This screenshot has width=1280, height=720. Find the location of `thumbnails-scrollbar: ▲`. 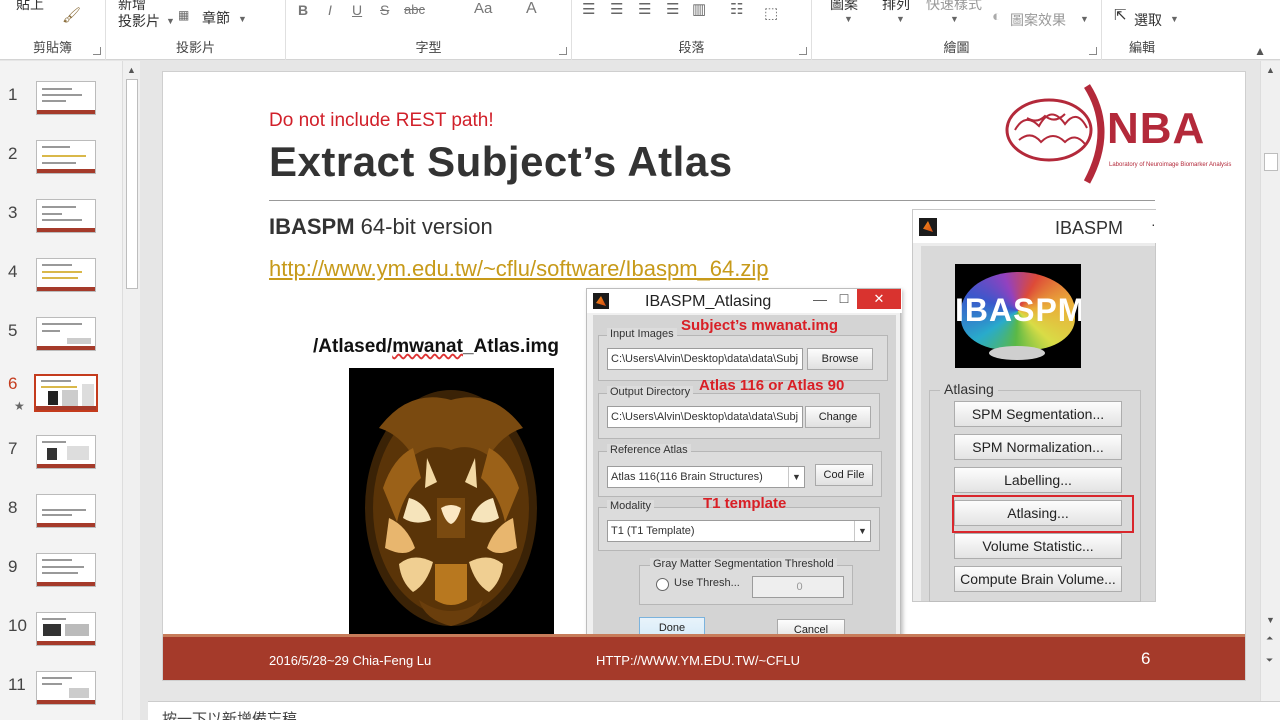

thumbnails-scrollbar: ▲ is located at coordinates (131, 390).